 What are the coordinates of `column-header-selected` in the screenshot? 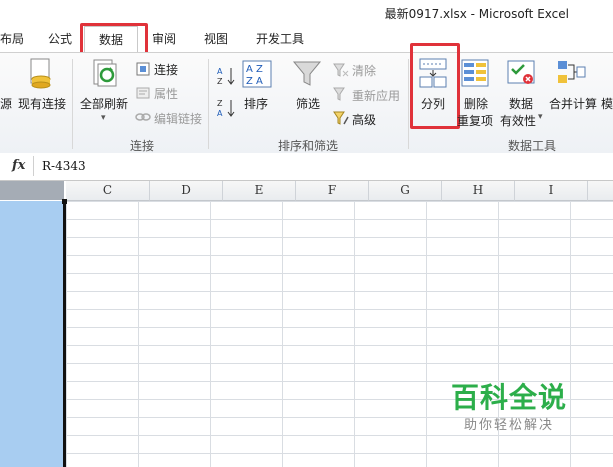 It's located at (32, 190).